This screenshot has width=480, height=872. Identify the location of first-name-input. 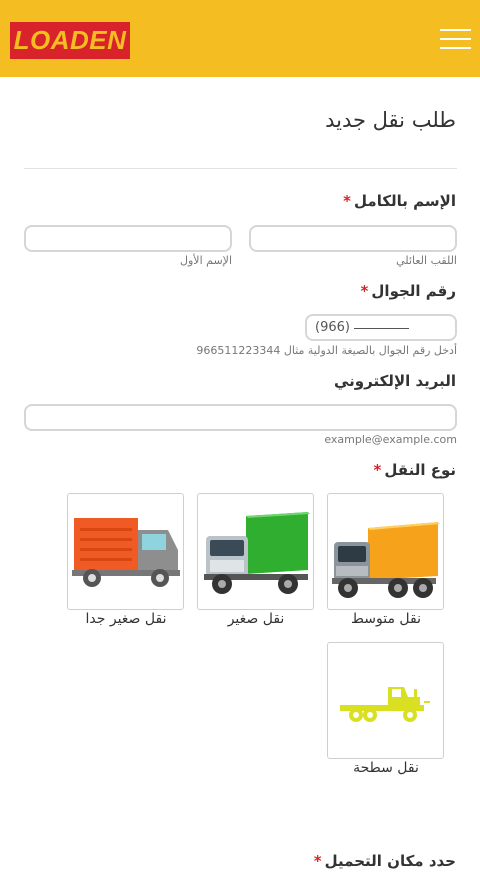
(128, 238).